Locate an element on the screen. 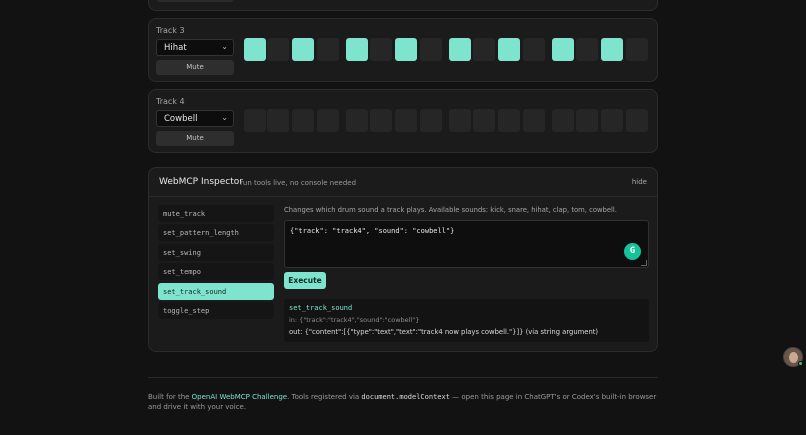 The width and height of the screenshot is (806, 435). footer-prefix: Built for the is located at coordinates (170, 397).